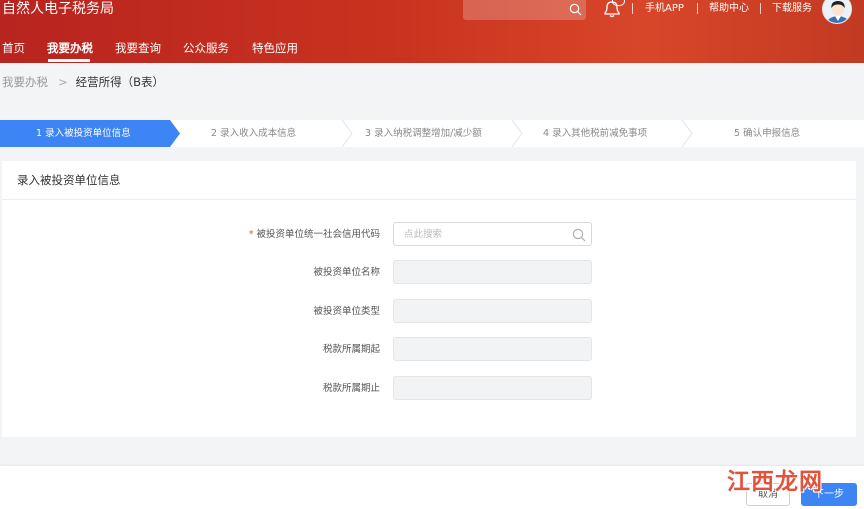  I want to click on period-end-input, so click(492, 388).